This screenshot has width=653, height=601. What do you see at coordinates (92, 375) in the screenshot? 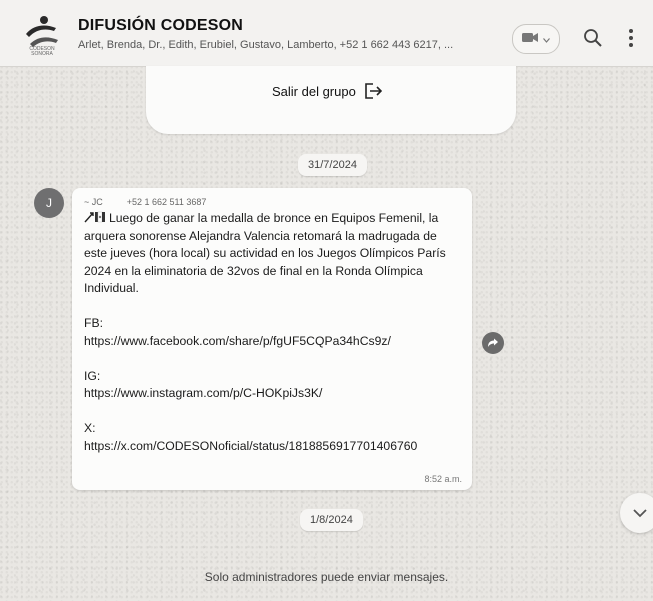
I see `ig-label: IG:` at bounding box center [92, 375].